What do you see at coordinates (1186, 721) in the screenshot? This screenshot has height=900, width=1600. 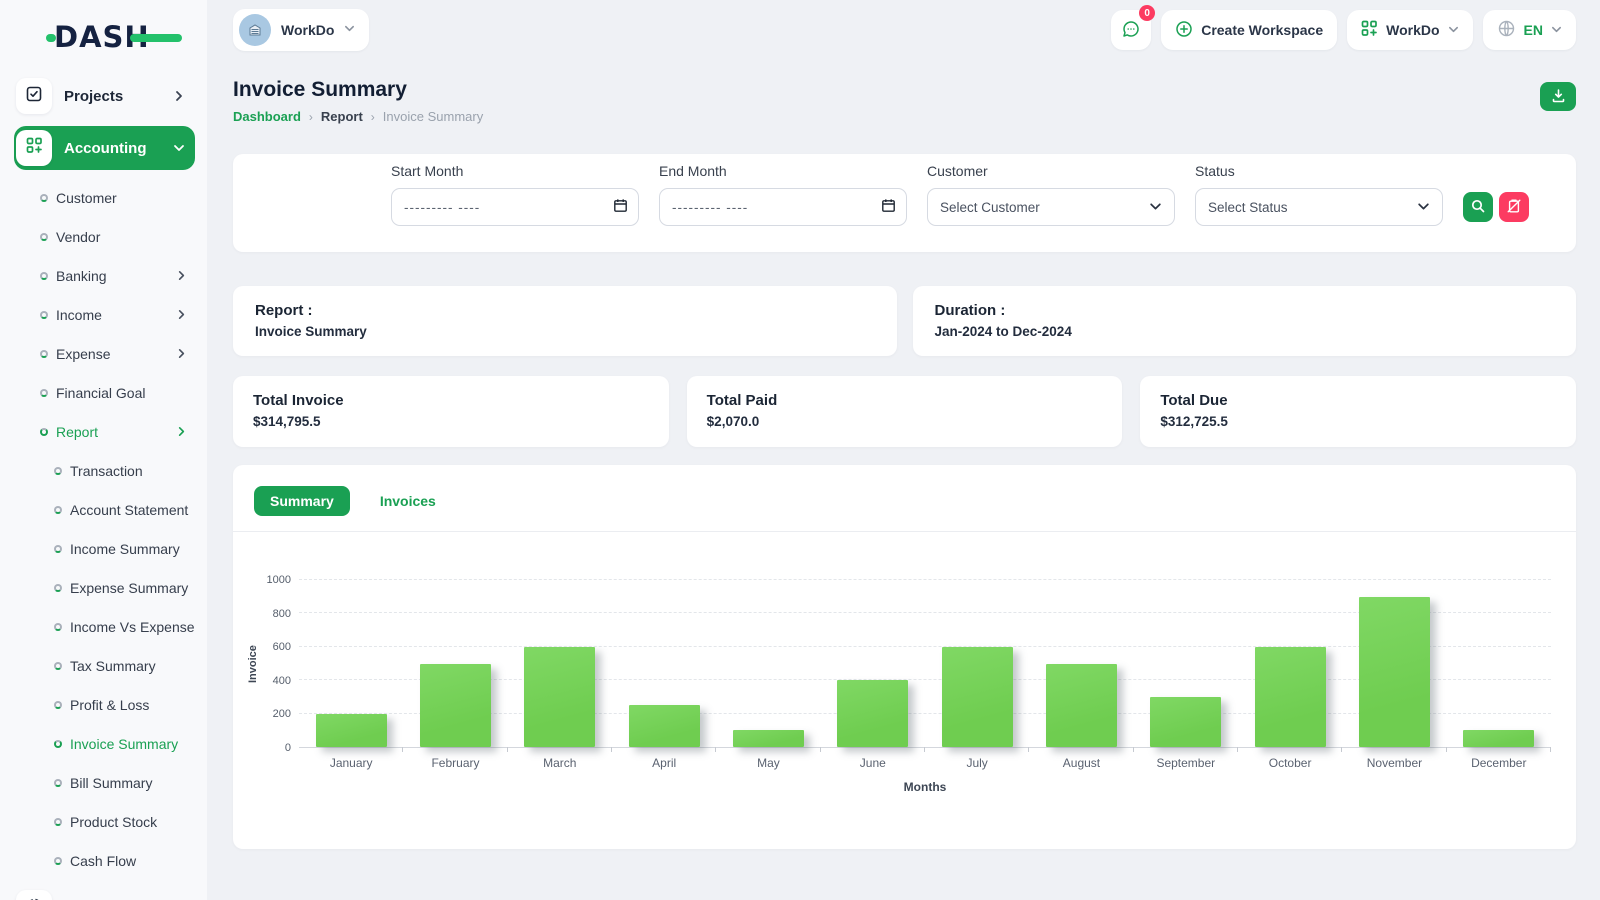 I see `bar-september` at bounding box center [1186, 721].